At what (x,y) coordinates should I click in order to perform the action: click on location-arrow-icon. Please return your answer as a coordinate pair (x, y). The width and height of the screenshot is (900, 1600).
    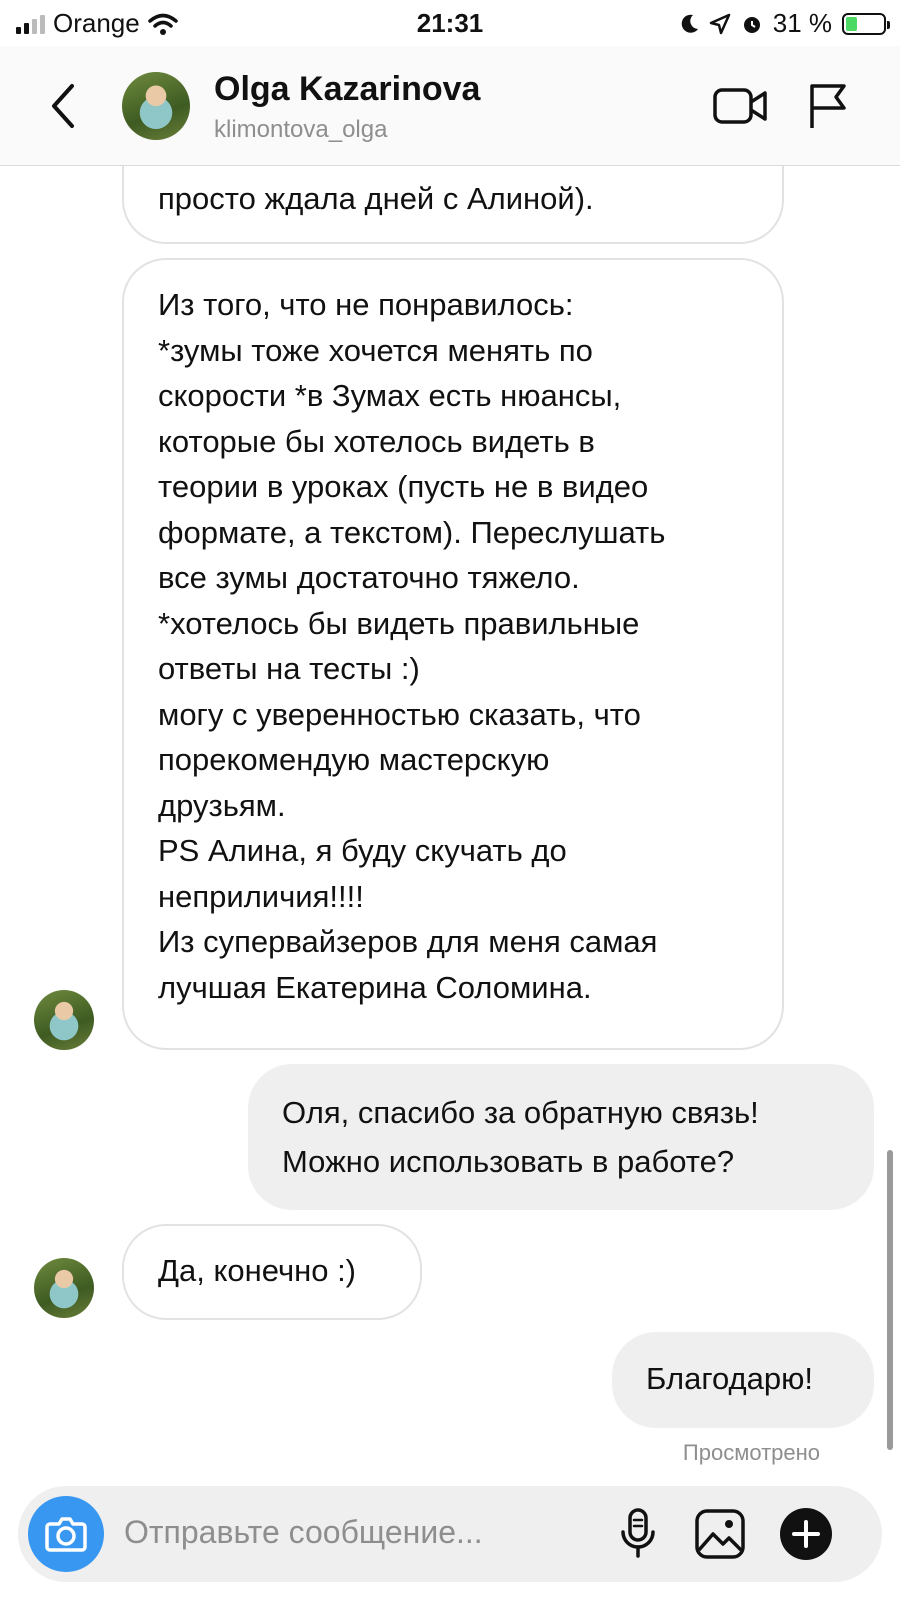
    Looking at the image, I should click on (719, 23).